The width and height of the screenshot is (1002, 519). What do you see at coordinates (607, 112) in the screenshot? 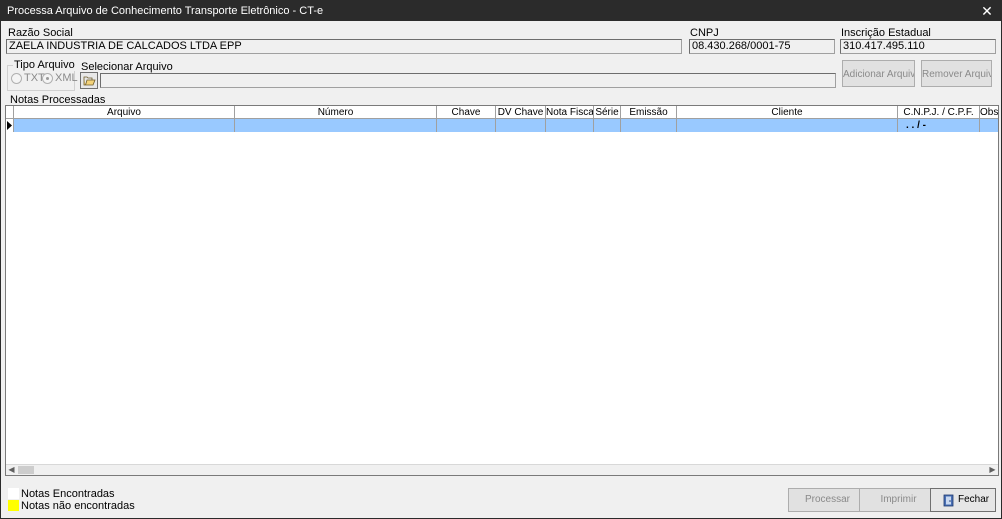
I see `column-header-serie: Série` at bounding box center [607, 112].